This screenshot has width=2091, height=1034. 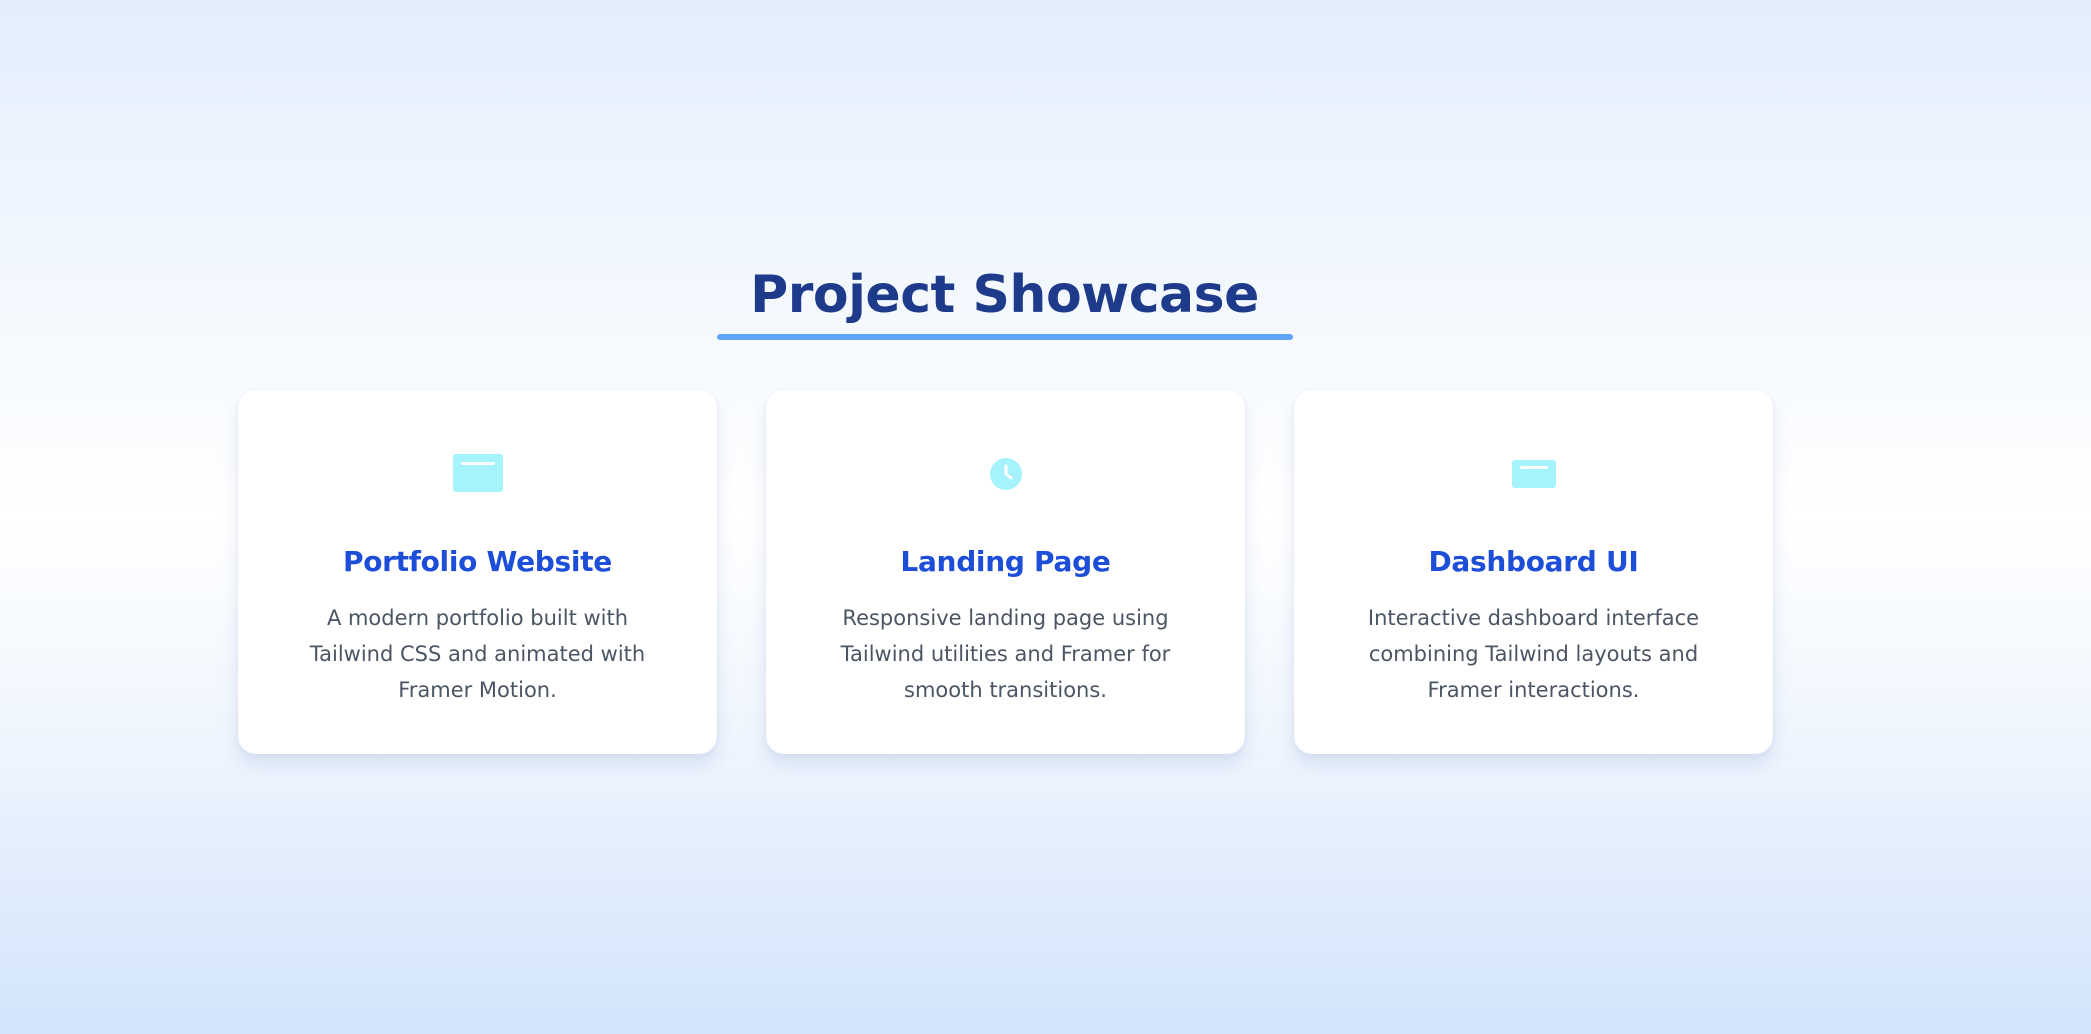 What do you see at coordinates (1005, 337) in the screenshot?
I see `title-underline` at bounding box center [1005, 337].